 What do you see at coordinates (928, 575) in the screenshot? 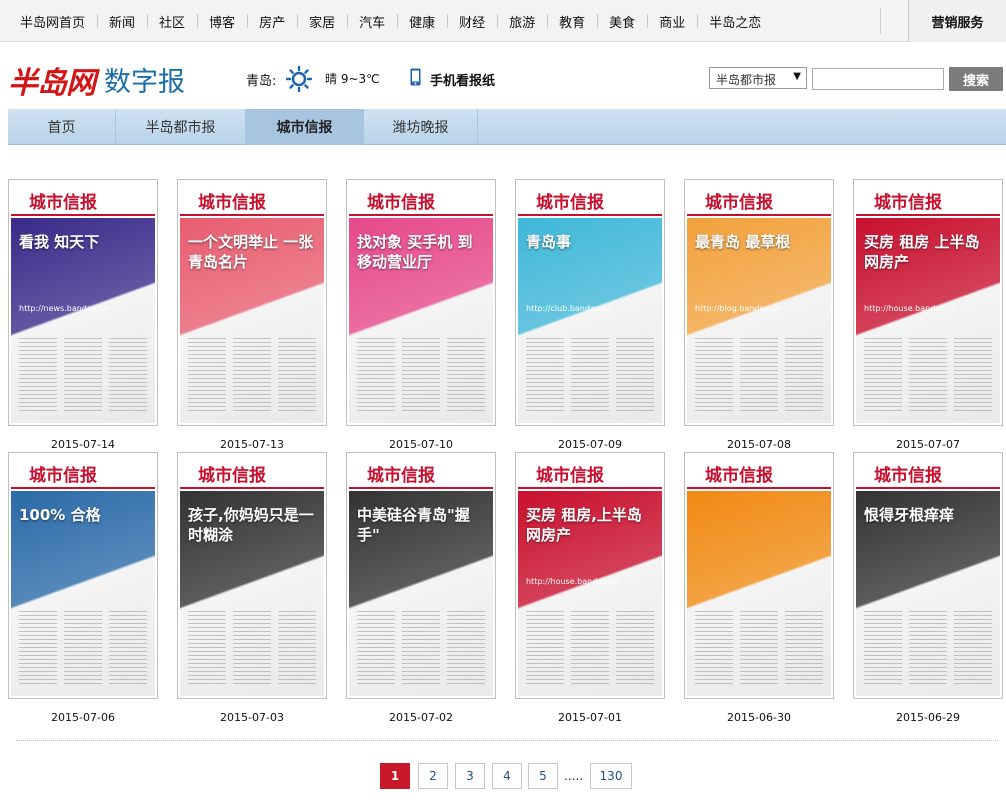
I see `issue-thumbnail: 城市信报 恨得牙根痒痒` at bounding box center [928, 575].